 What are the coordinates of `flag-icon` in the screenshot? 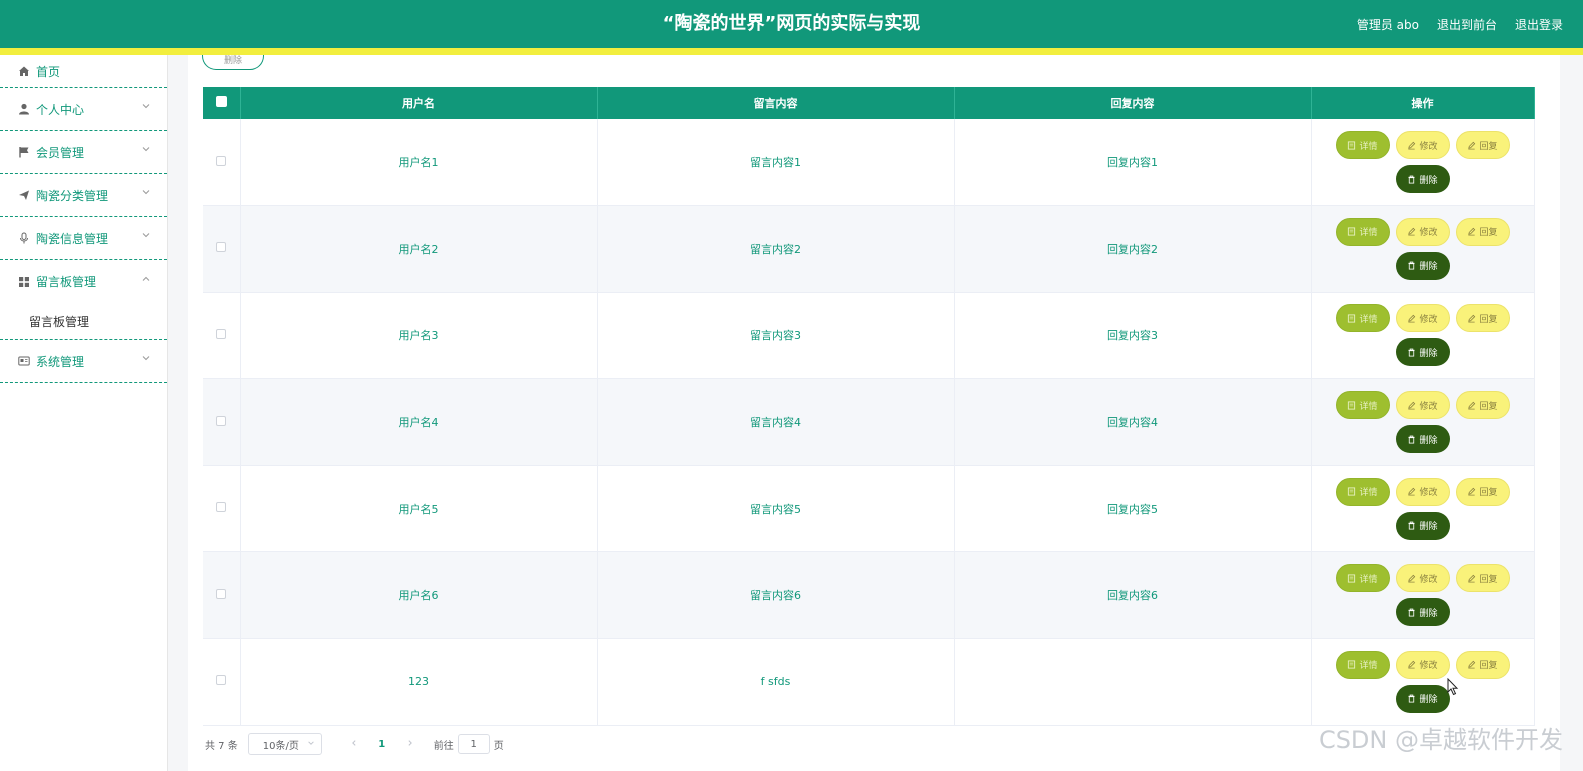 It's located at (24, 152).